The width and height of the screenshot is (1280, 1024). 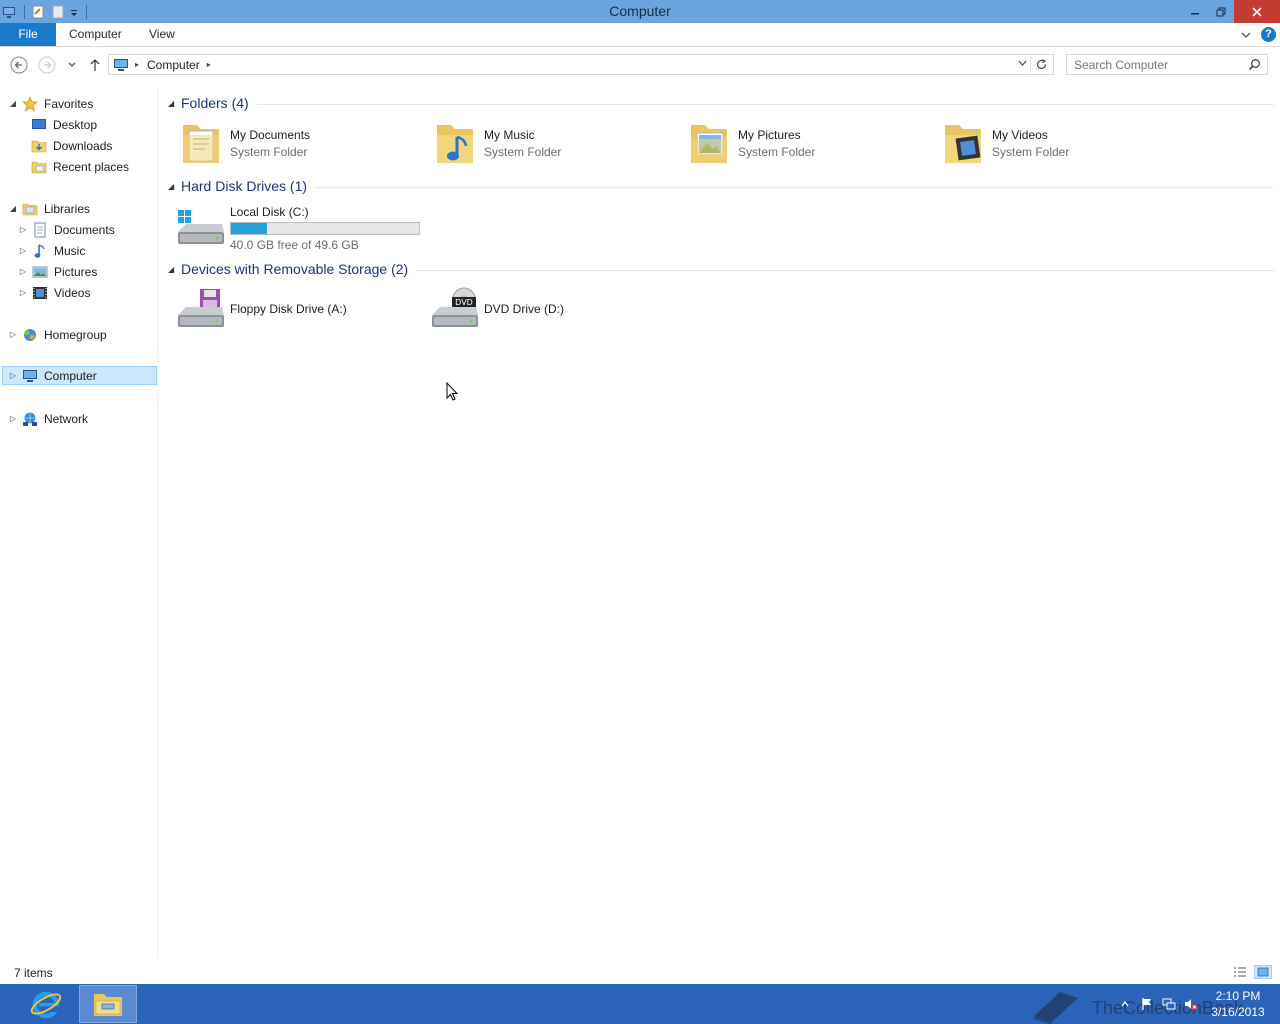 I want to click on nav-item-downloads: Downloads, so click(x=71, y=145).